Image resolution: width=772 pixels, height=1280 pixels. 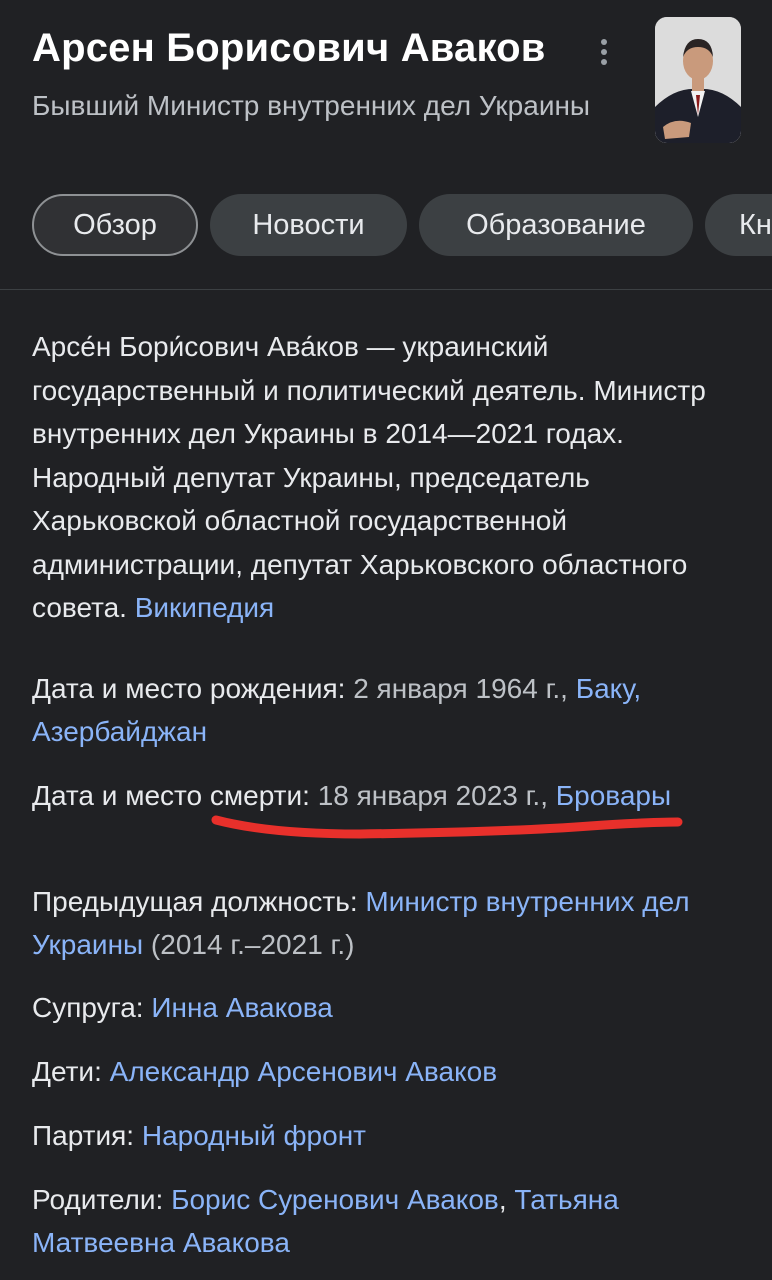 I want to click on tab-bar: Обзор Новости Образование Кн, so click(x=402, y=227).